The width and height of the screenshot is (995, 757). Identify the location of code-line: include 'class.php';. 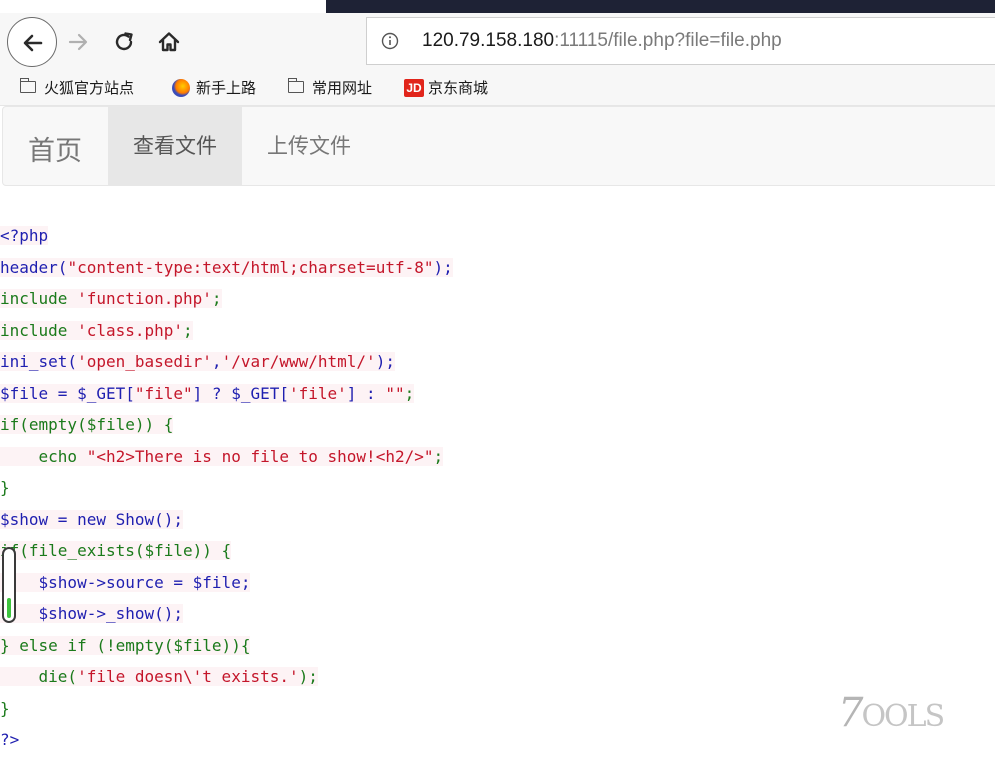
(96, 330).